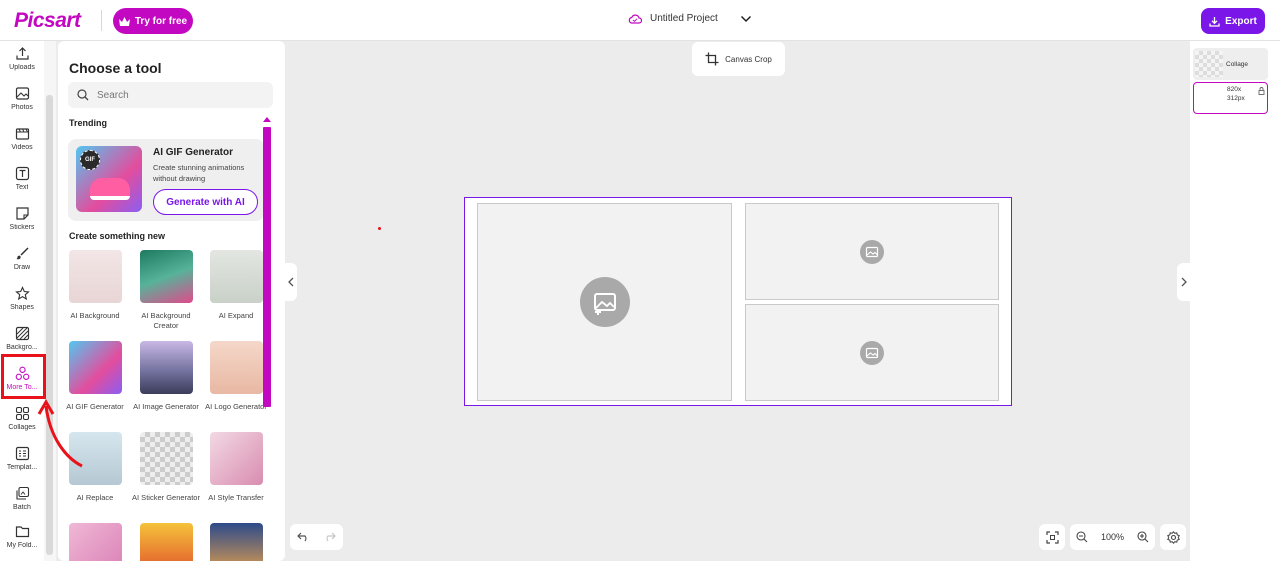  Describe the element at coordinates (115, 68) in the screenshot. I see `panel-title: Choose a tool` at that location.